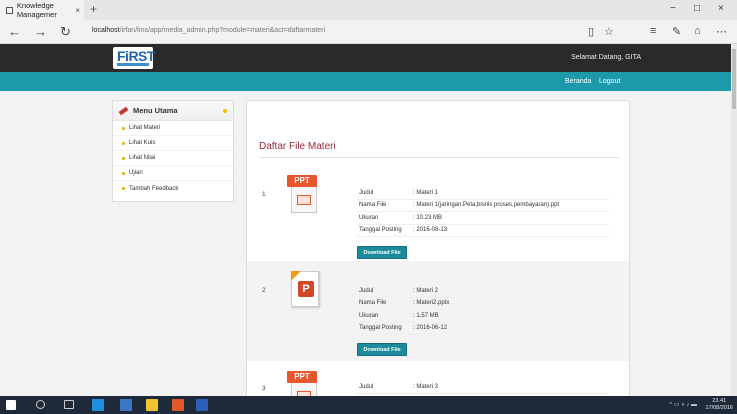 The width and height of the screenshot is (737, 414). Describe the element at coordinates (145, 128) in the screenshot. I see `sidebar-item-label: Lihat Materi` at that location.